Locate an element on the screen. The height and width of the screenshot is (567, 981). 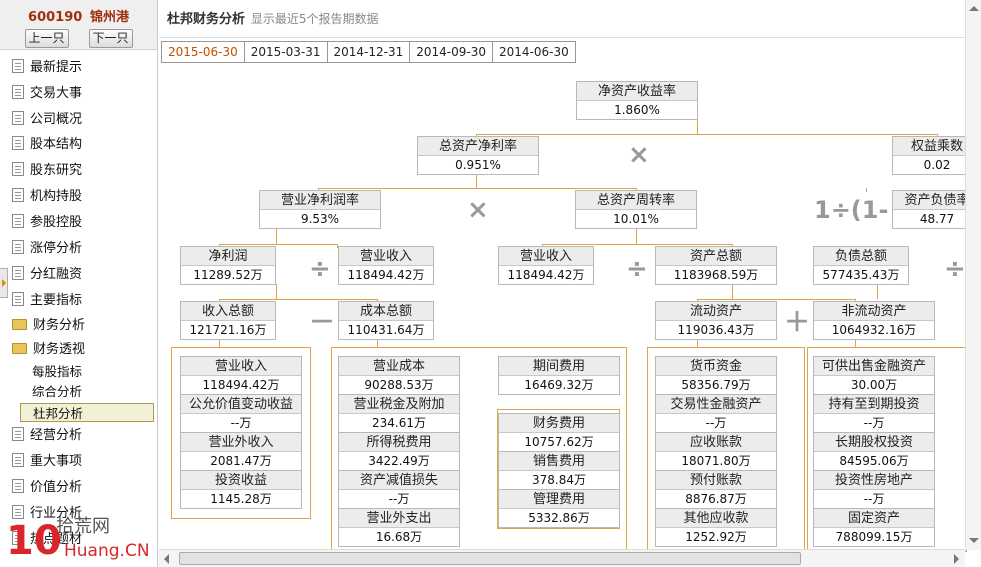
metric-node: 交易性金融资产 --万 is located at coordinates (716, 413).